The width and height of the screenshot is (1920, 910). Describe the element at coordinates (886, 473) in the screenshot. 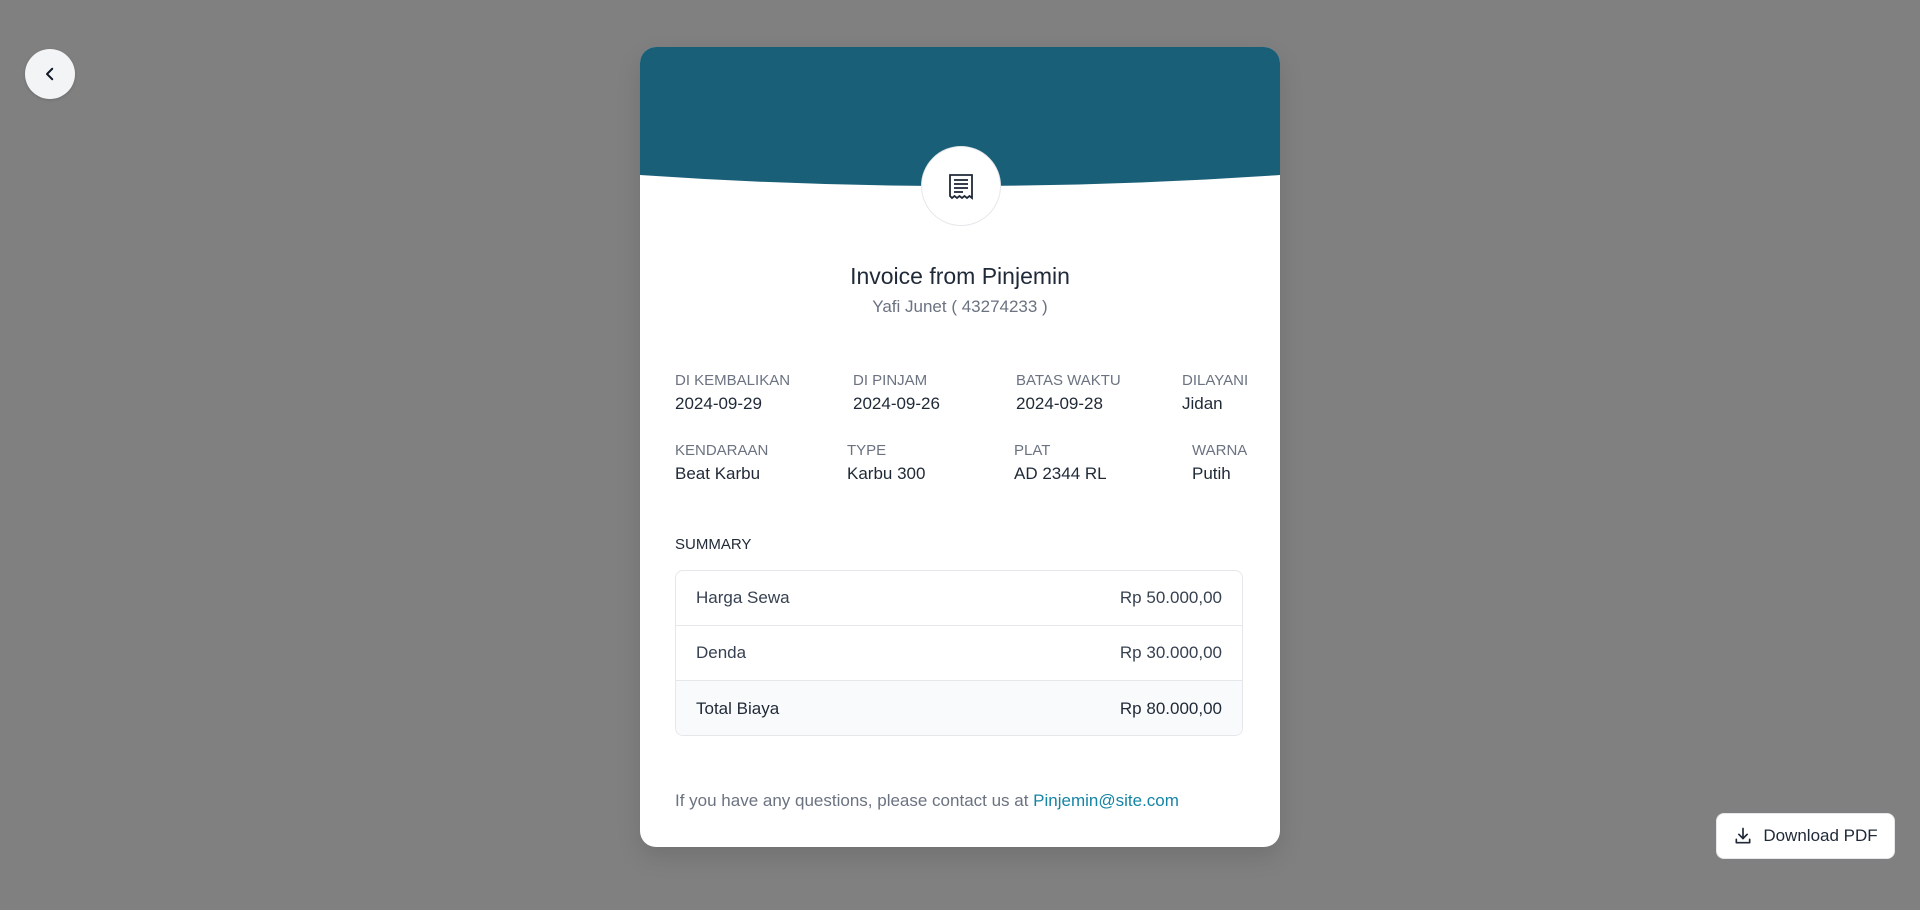

I see `field-value: Karbu 300` at that location.